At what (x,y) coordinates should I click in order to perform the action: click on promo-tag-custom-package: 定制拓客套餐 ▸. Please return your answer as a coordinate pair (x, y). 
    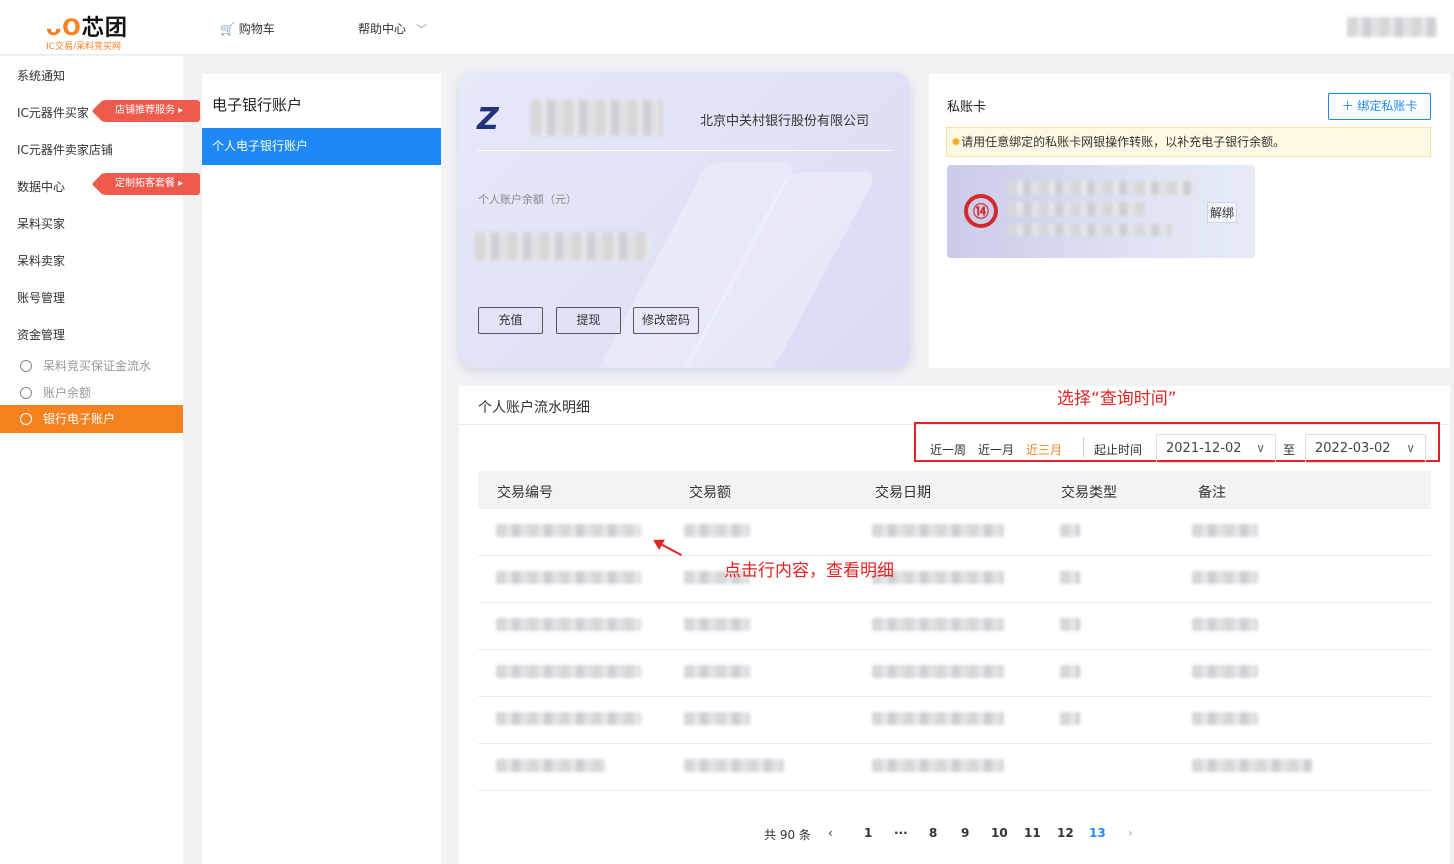
    Looking at the image, I should click on (152, 184).